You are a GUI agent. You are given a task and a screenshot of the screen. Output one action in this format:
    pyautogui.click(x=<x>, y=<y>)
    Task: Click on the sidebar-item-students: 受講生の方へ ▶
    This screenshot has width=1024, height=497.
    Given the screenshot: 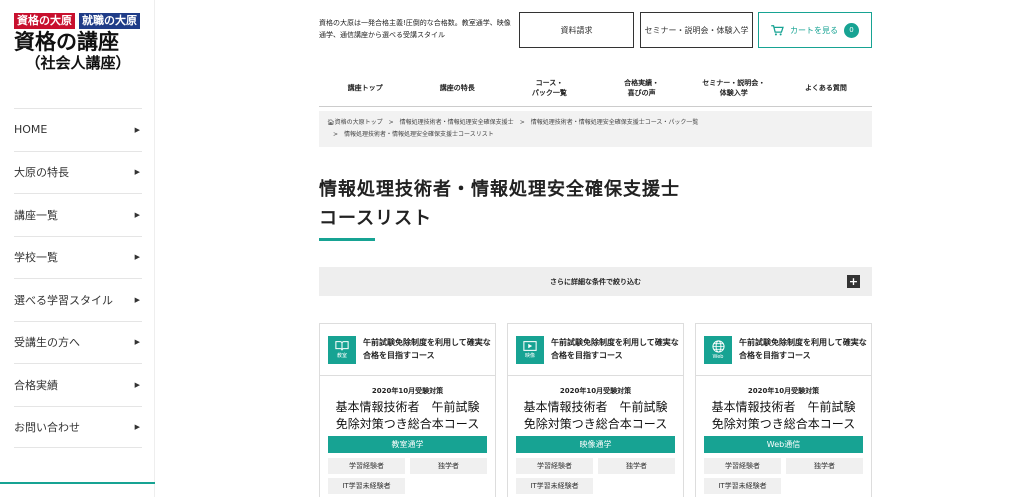 What is the action you would take?
    pyautogui.click(x=78, y=342)
    